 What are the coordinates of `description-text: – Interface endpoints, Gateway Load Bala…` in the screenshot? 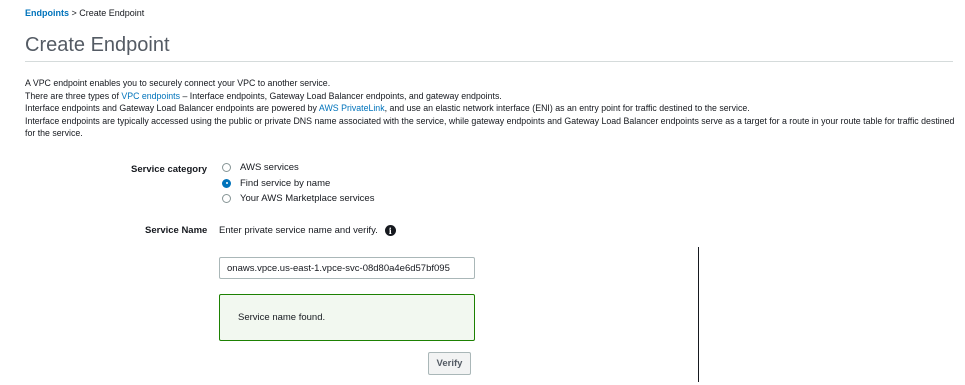 It's located at (341, 95).